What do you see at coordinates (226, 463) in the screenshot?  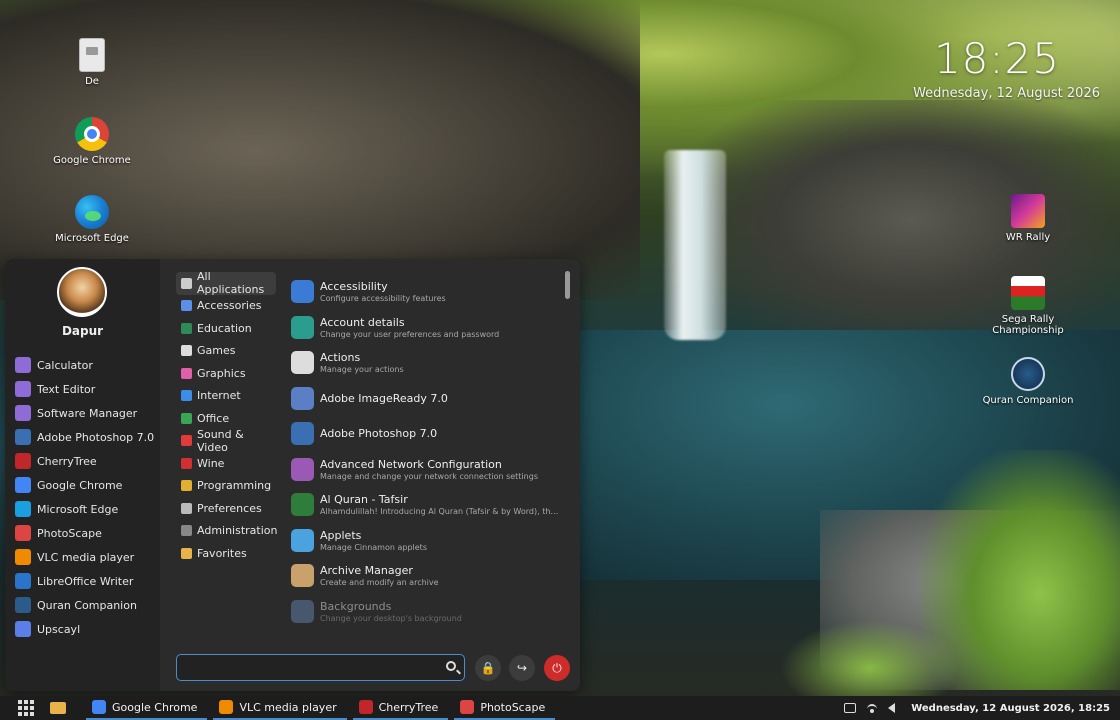 I see `category-item: Wine` at bounding box center [226, 463].